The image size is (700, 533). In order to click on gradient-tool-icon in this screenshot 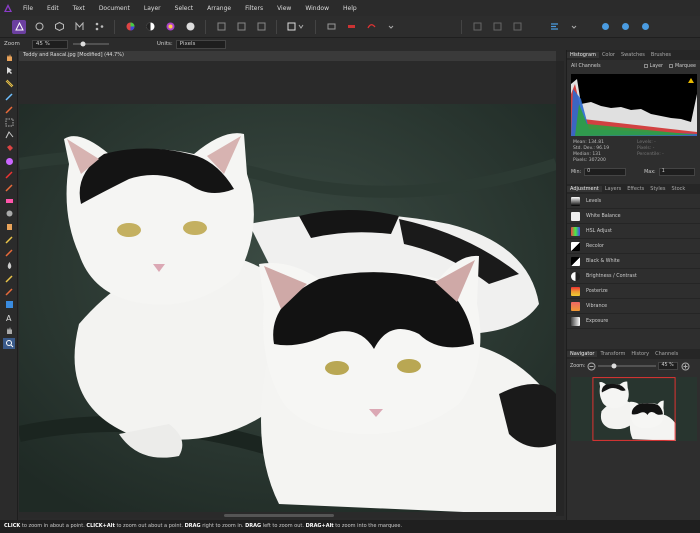, I will do `click(9, 161)`.